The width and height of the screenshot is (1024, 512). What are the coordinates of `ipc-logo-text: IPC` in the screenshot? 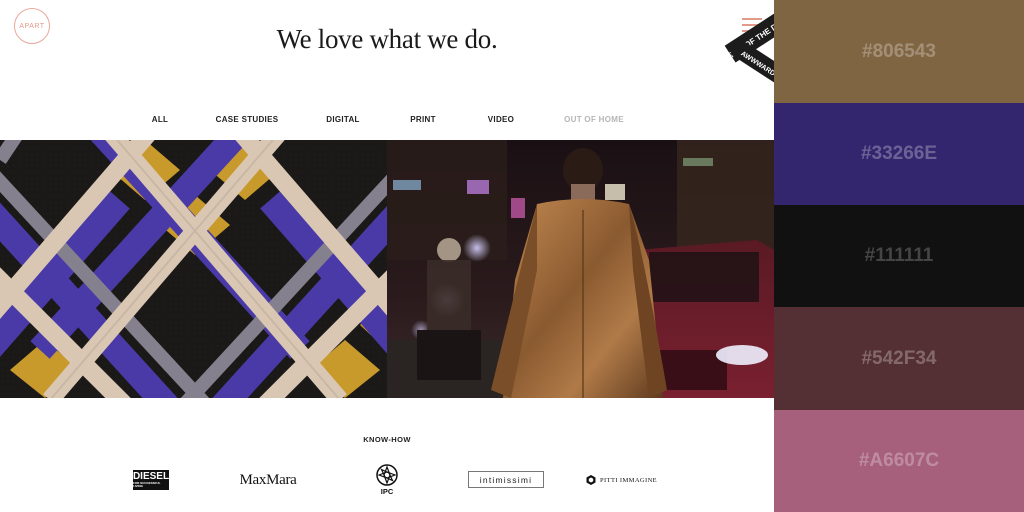 It's located at (387, 491).